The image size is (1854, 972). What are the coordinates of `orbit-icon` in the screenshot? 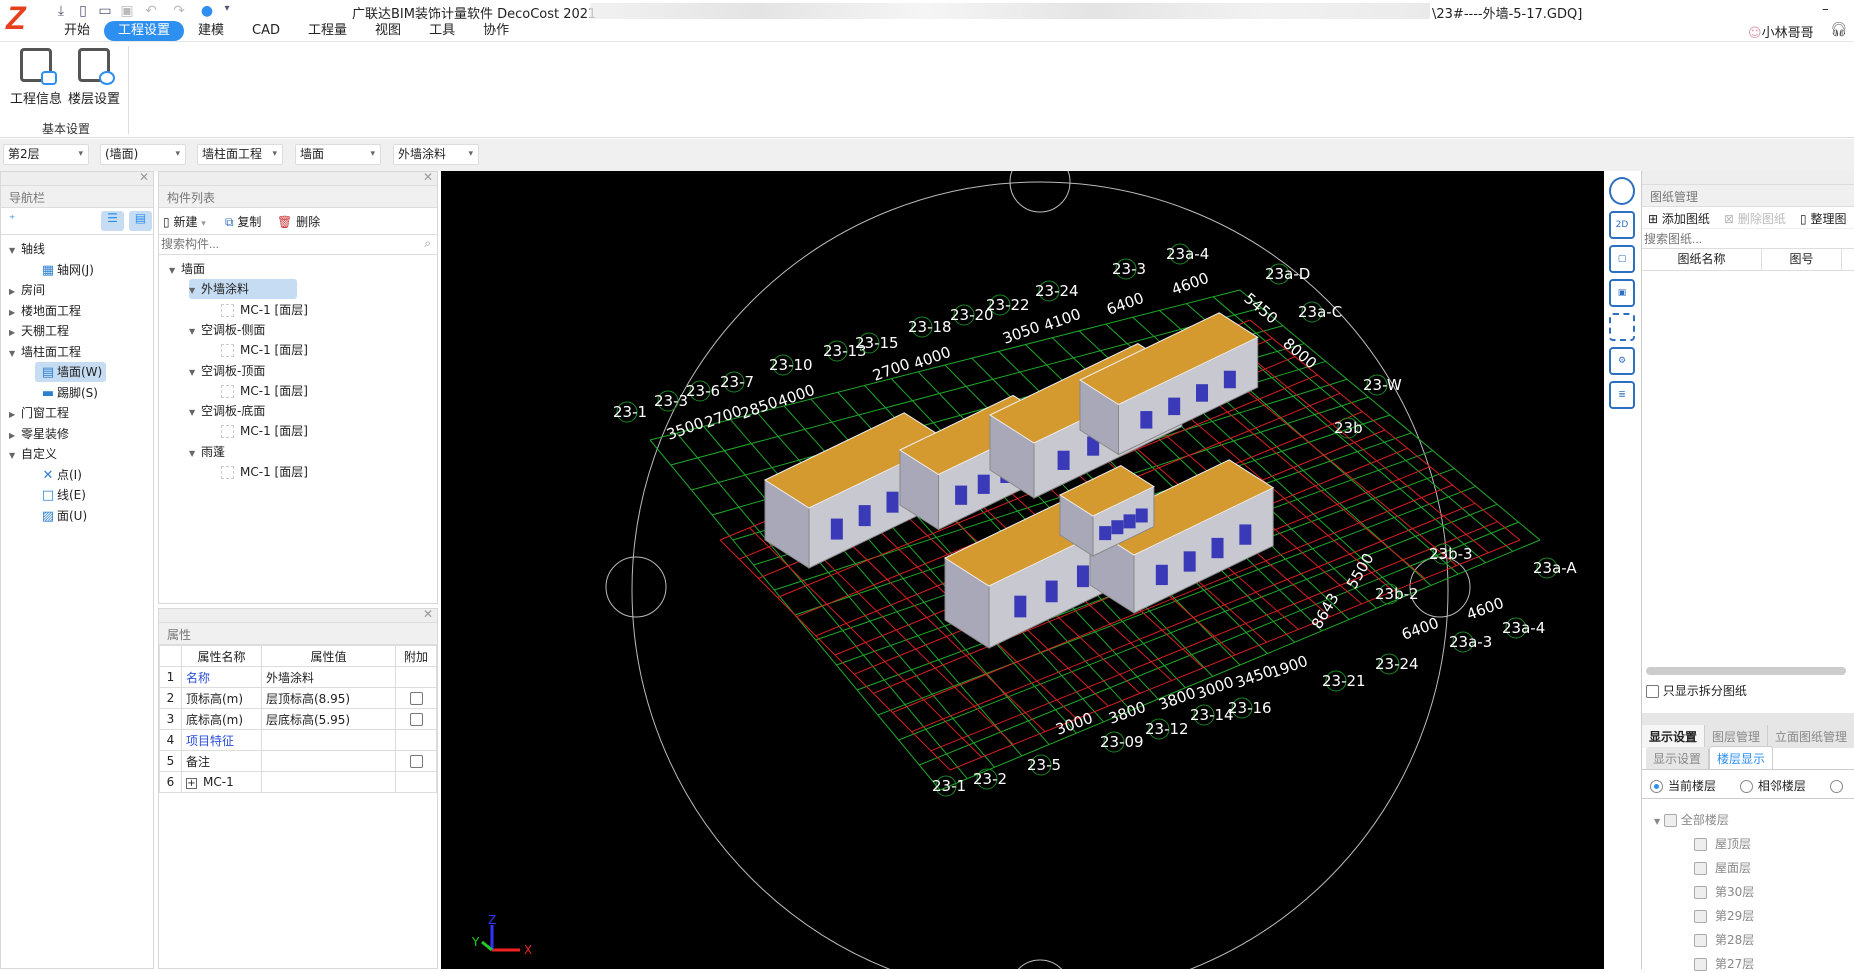 It's located at (1622, 191).